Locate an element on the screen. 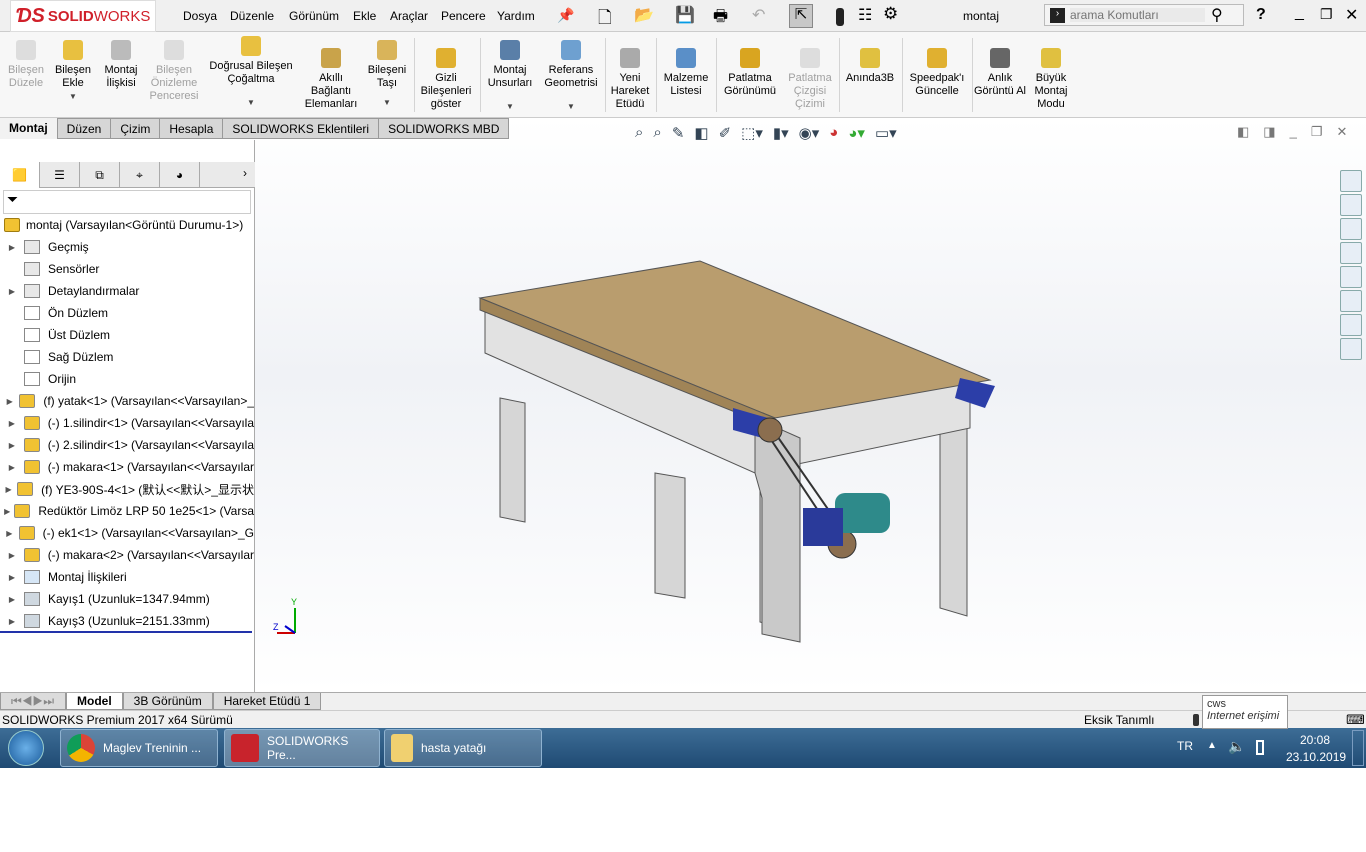  solidworks-logo: ƊS SOLID WORKS is located at coordinates (83, 16).